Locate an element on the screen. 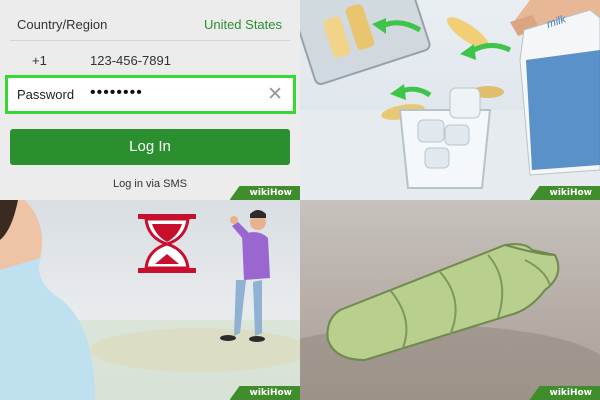 The image size is (600, 400). hourglass-icon is located at coordinates (167, 243).